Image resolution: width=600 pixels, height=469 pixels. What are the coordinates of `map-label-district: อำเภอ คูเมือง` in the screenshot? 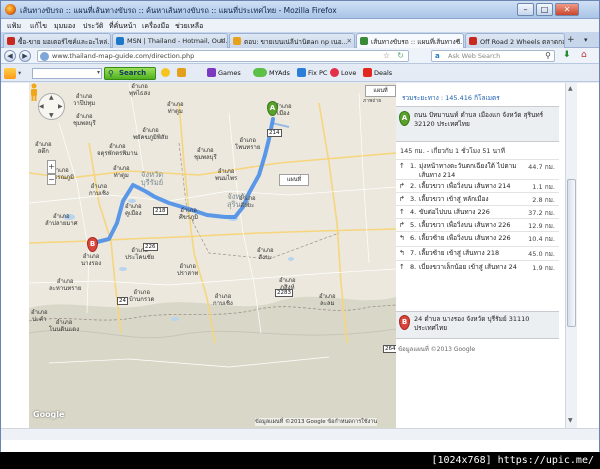 It's located at (133, 210).